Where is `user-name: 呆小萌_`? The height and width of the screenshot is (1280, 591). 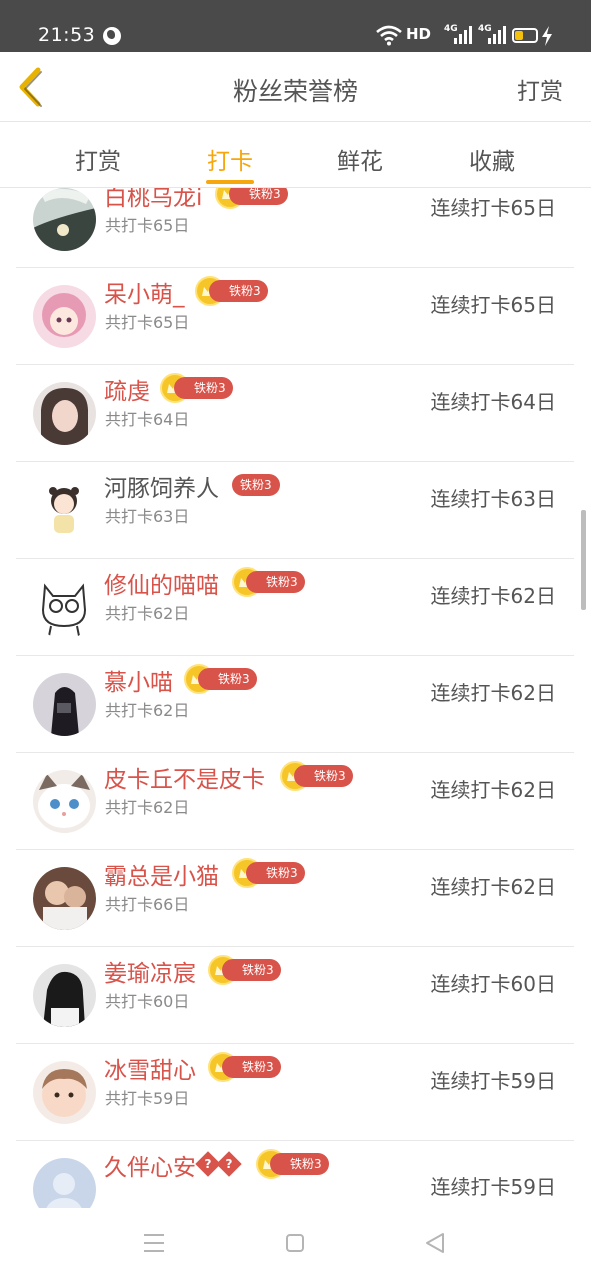
user-name: 呆小萌_ is located at coordinates (144, 292).